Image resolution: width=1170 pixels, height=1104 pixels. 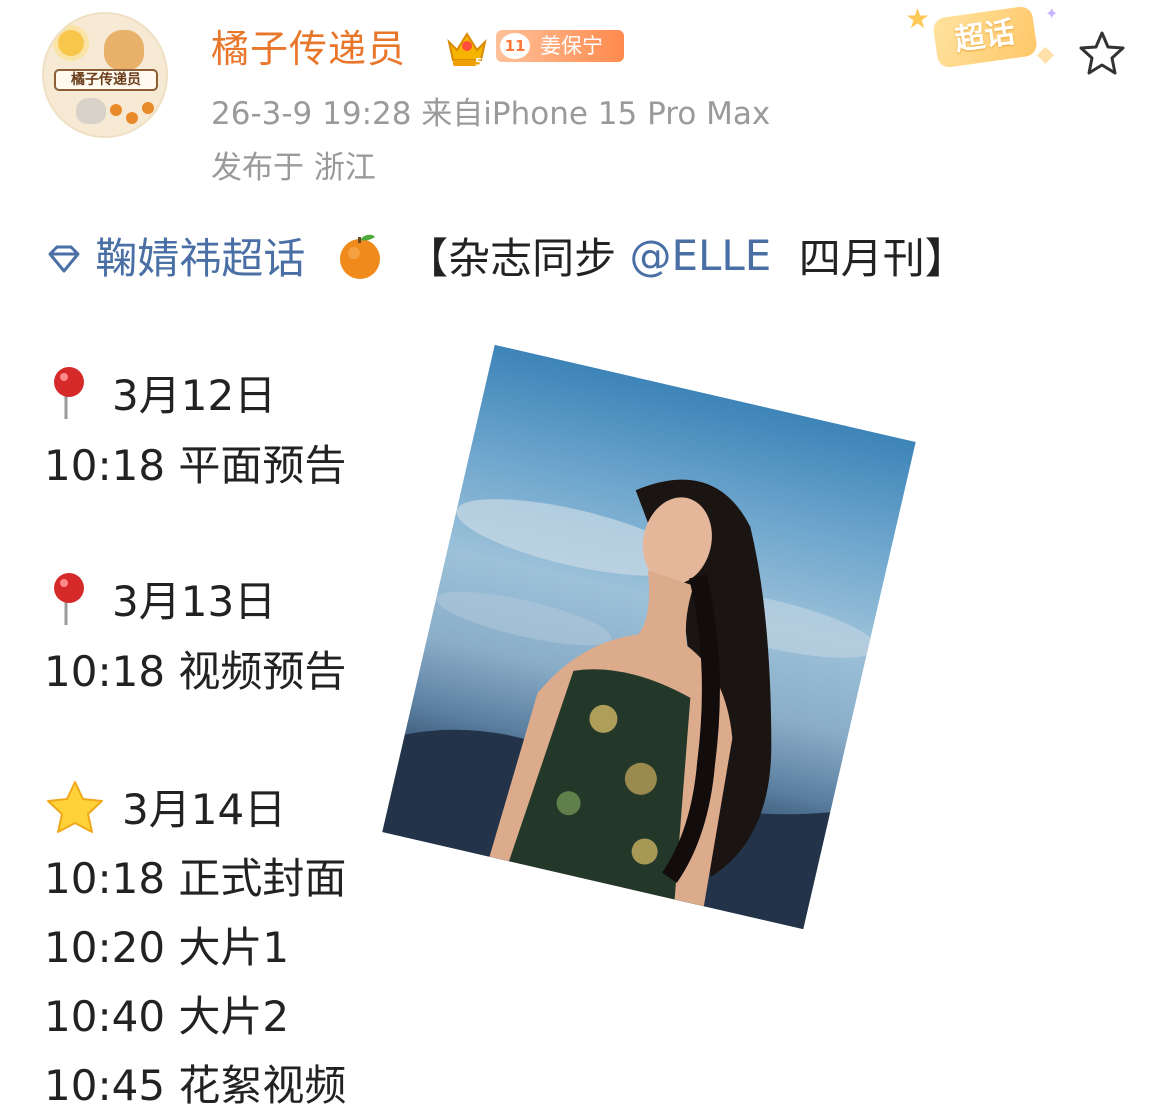 I want to click on fan-badge: 11 姜保宁, so click(x=560, y=46).